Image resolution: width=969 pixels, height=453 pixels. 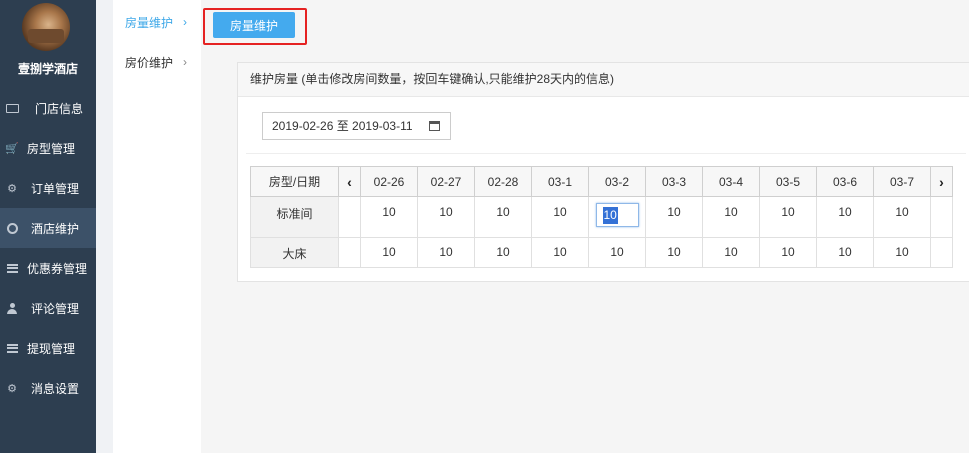 What do you see at coordinates (47, 69) in the screenshot?
I see `hotel-name: 壹捌学酒店` at bounding box center [47, 69].